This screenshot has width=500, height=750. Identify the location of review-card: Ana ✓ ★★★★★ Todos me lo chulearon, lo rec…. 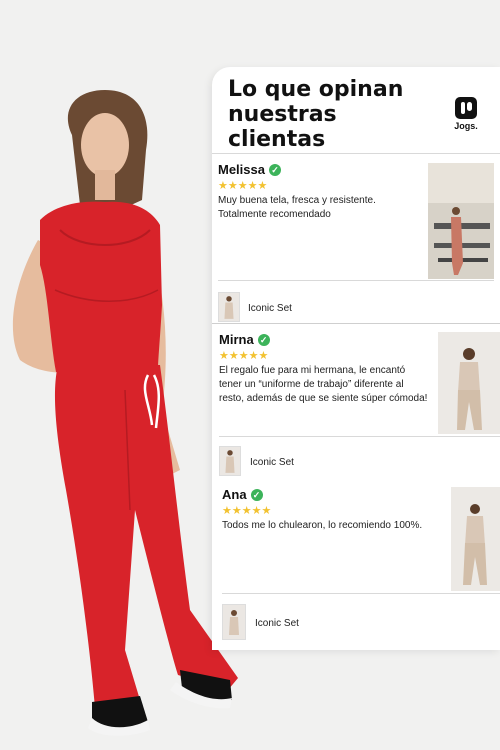
(356, 566).